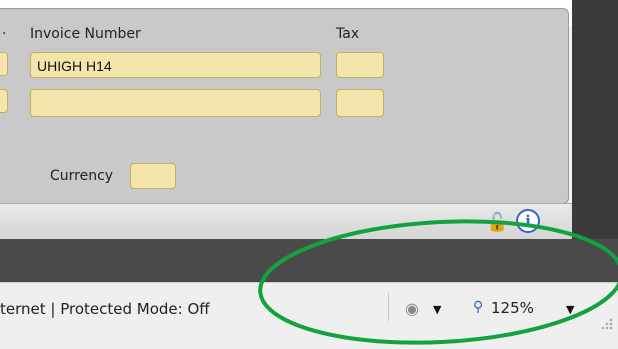 The image size is (618, 349). Describe the element at coordinates (82, 176) in the screenshot. I see `currency-label: Currency` at that location.